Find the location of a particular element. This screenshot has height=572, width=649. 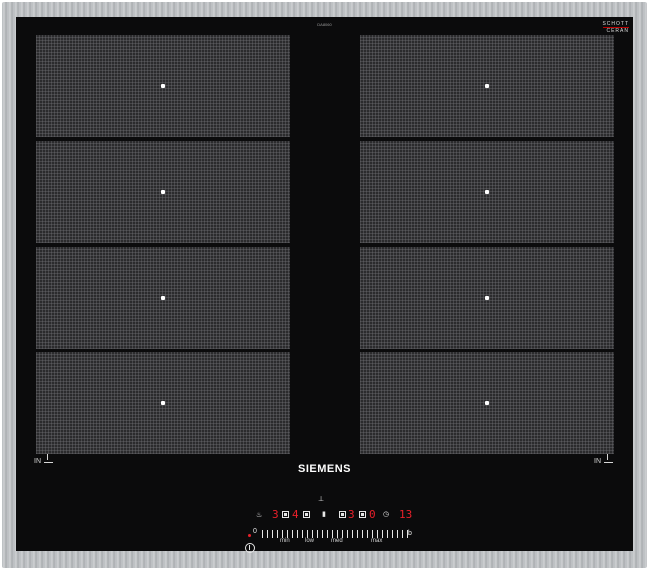

timer-icon: ◷ is located at coordinates (386, 514).